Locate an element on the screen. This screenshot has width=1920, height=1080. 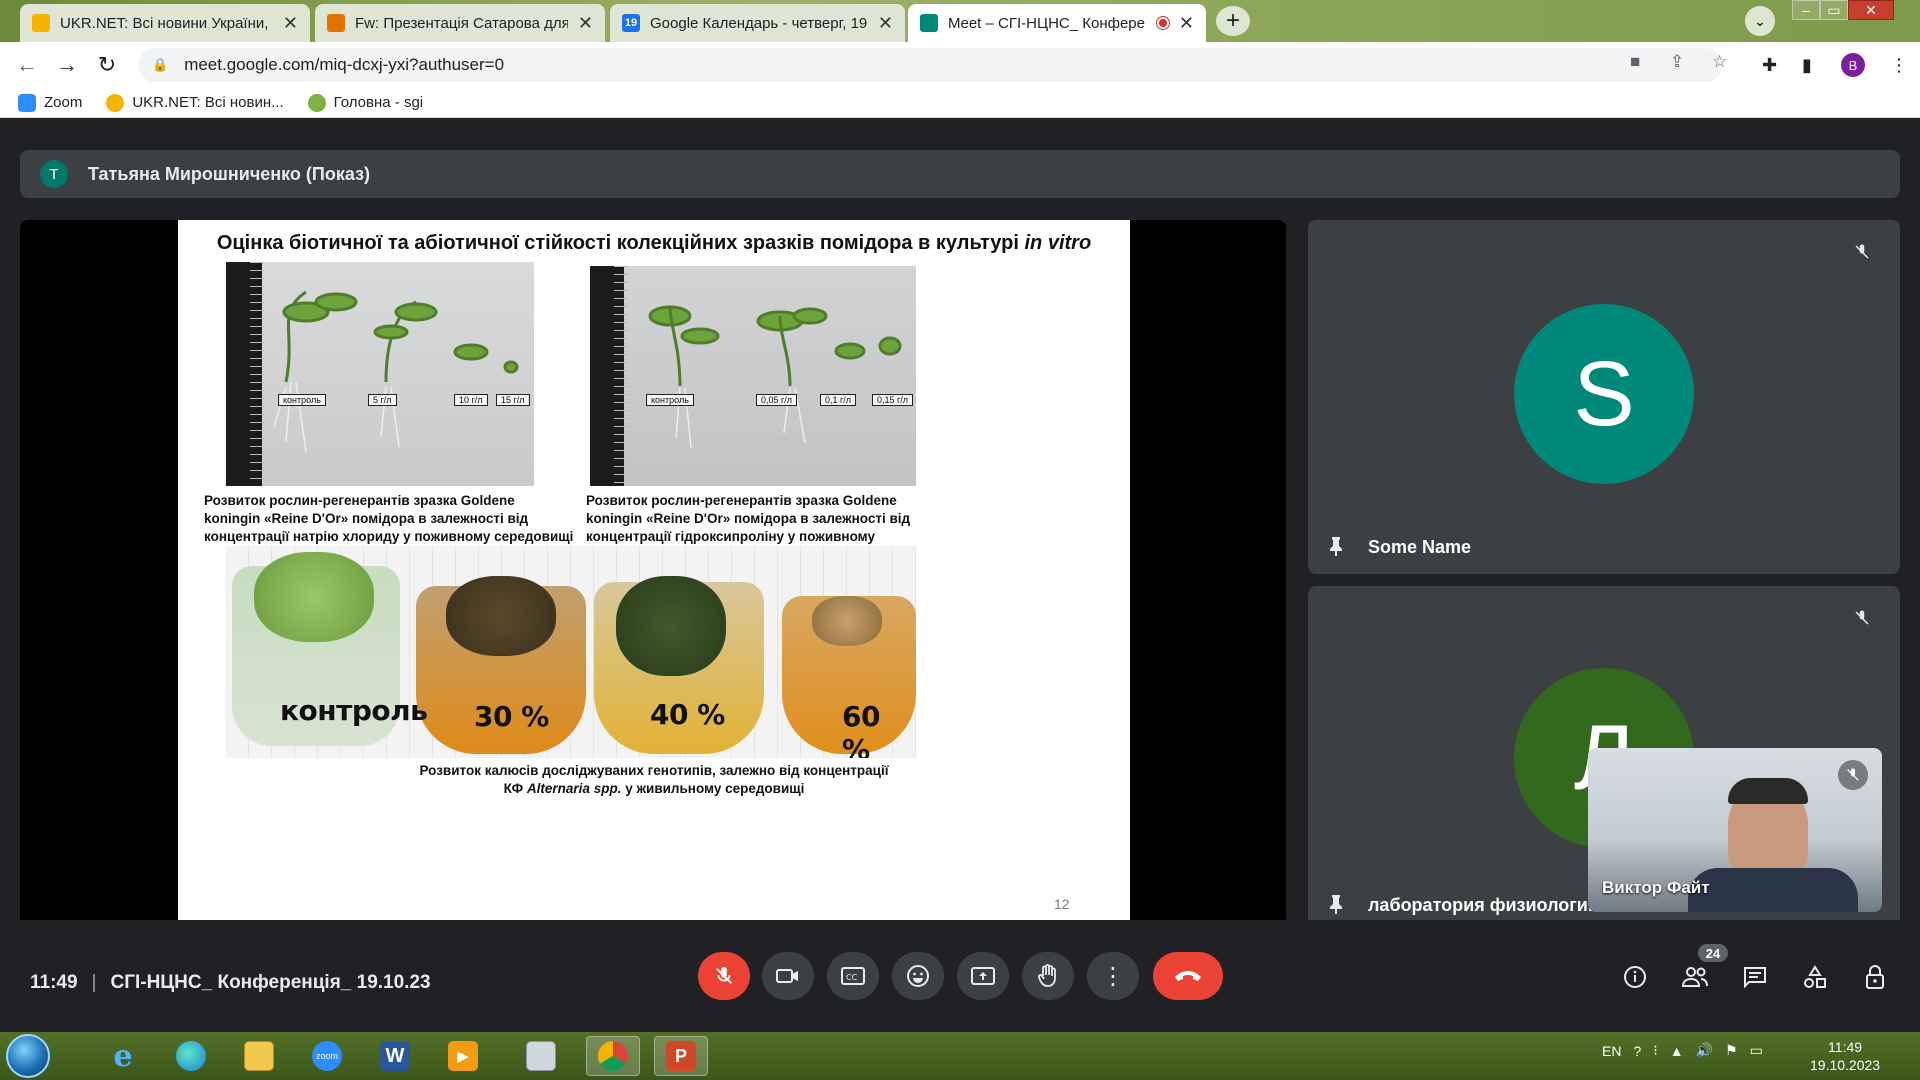
taskbar-internet-explorer: e is located at coordinates (123, 1056).